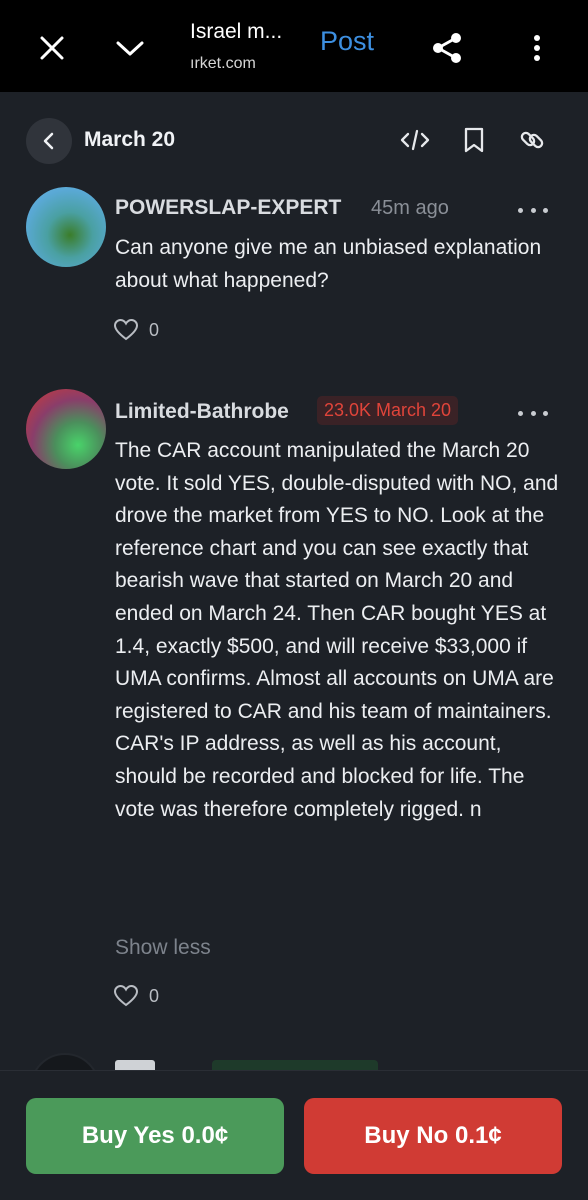 This screenshot has width=588, height=1200. I want to click on back-button, so click(49, 141).